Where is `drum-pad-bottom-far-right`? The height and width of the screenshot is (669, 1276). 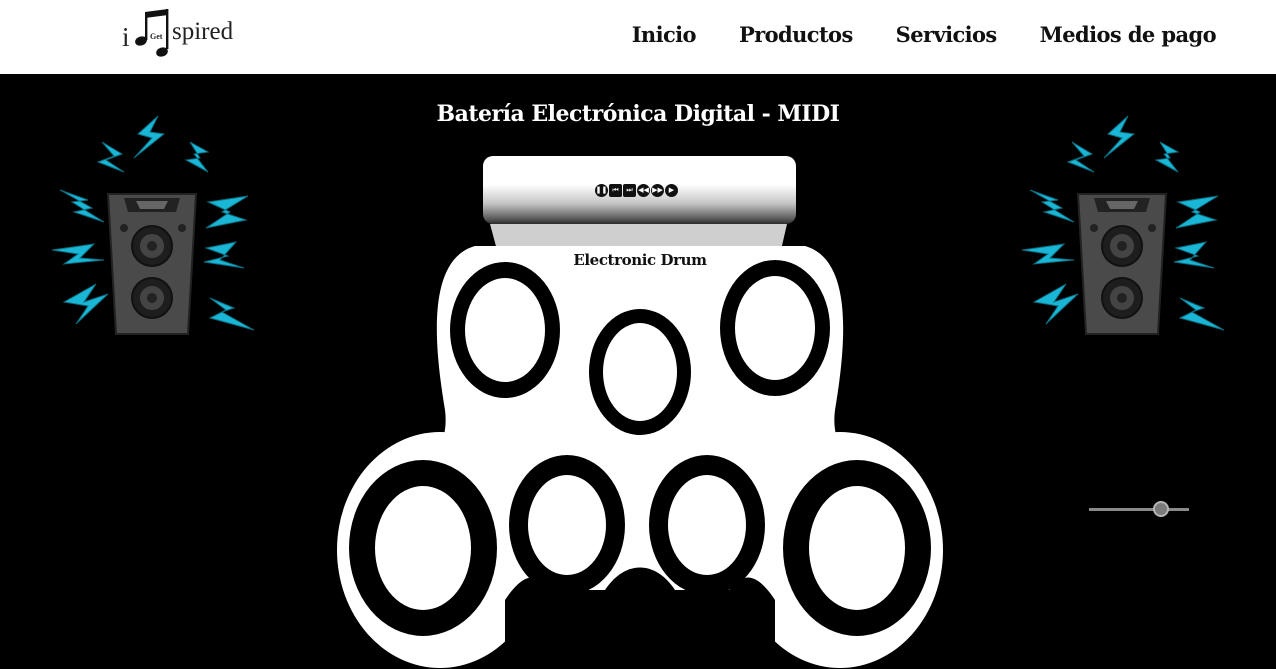 drum-pad-bottom-far-right is located at coordinates (857, 548).